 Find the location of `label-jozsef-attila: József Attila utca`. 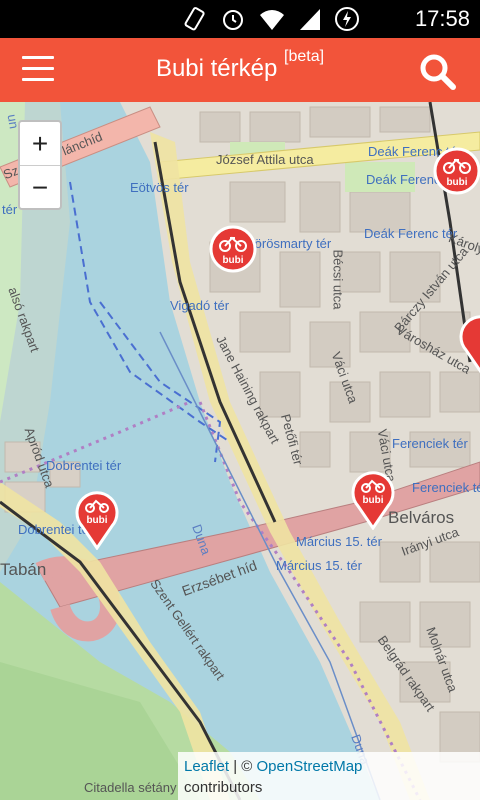

label-jozsef-attila: József Attila utca is located at coordinates (265, 159).